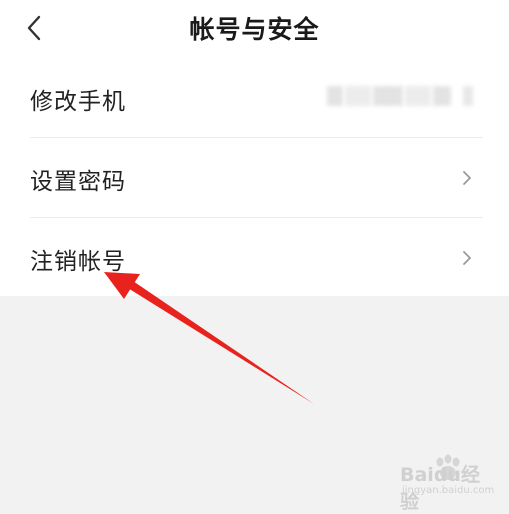 Image resolution: width=509 pixels, height=514 pixels. I want to click on set-password-label: 设置密码, so click(78, 182).